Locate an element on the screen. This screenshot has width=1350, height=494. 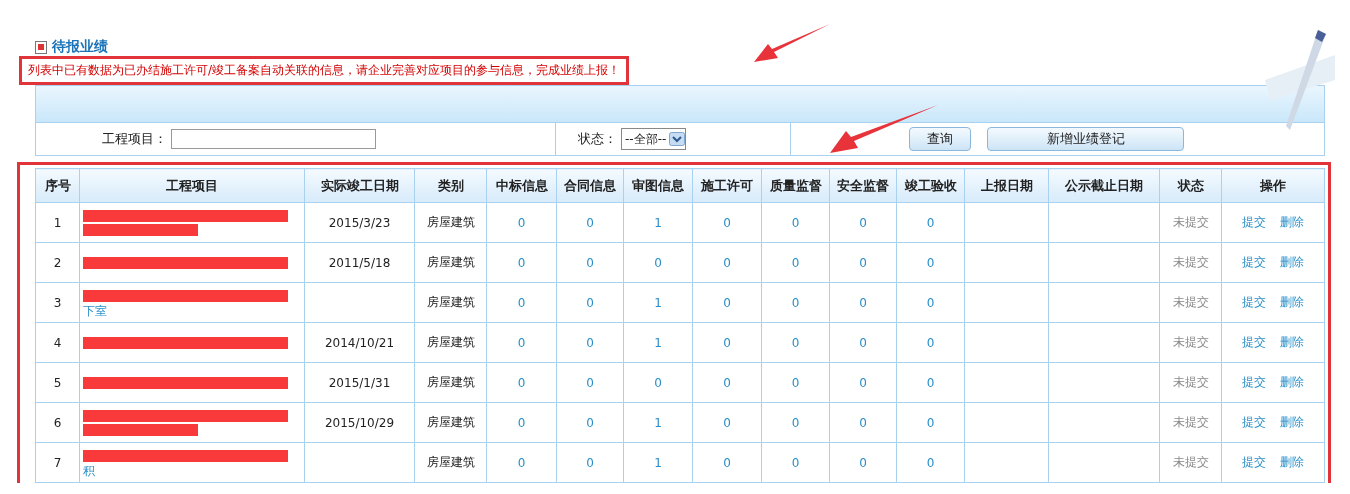
column-header: 类别 is located at coordinates (450, 185).